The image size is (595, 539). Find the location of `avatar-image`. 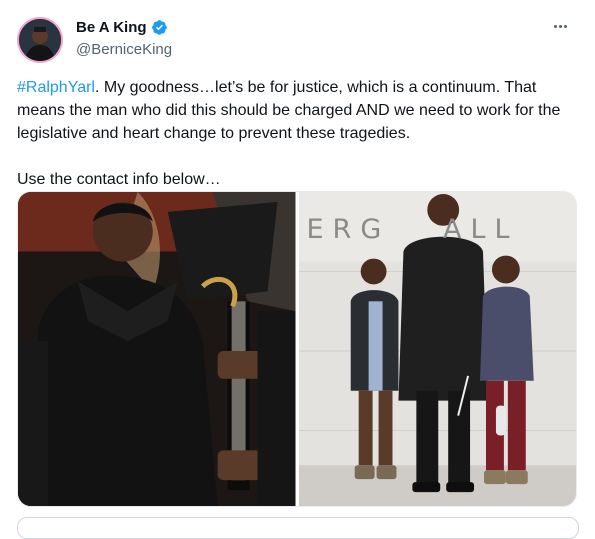

avatar-image is located at coordinates (40, 40).